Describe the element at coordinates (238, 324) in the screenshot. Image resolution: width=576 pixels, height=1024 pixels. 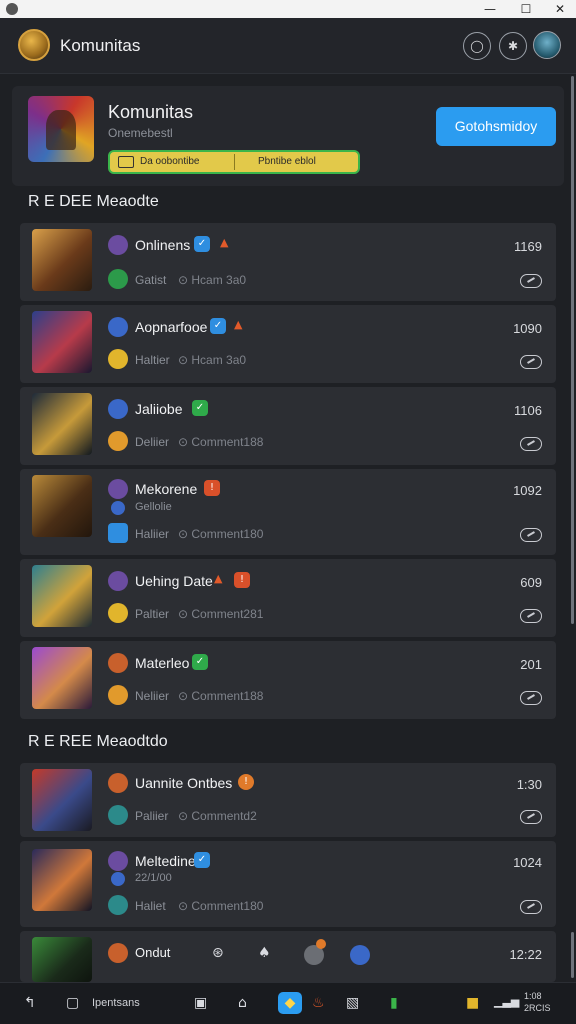
I see `fire-icon: ▲` at that location.